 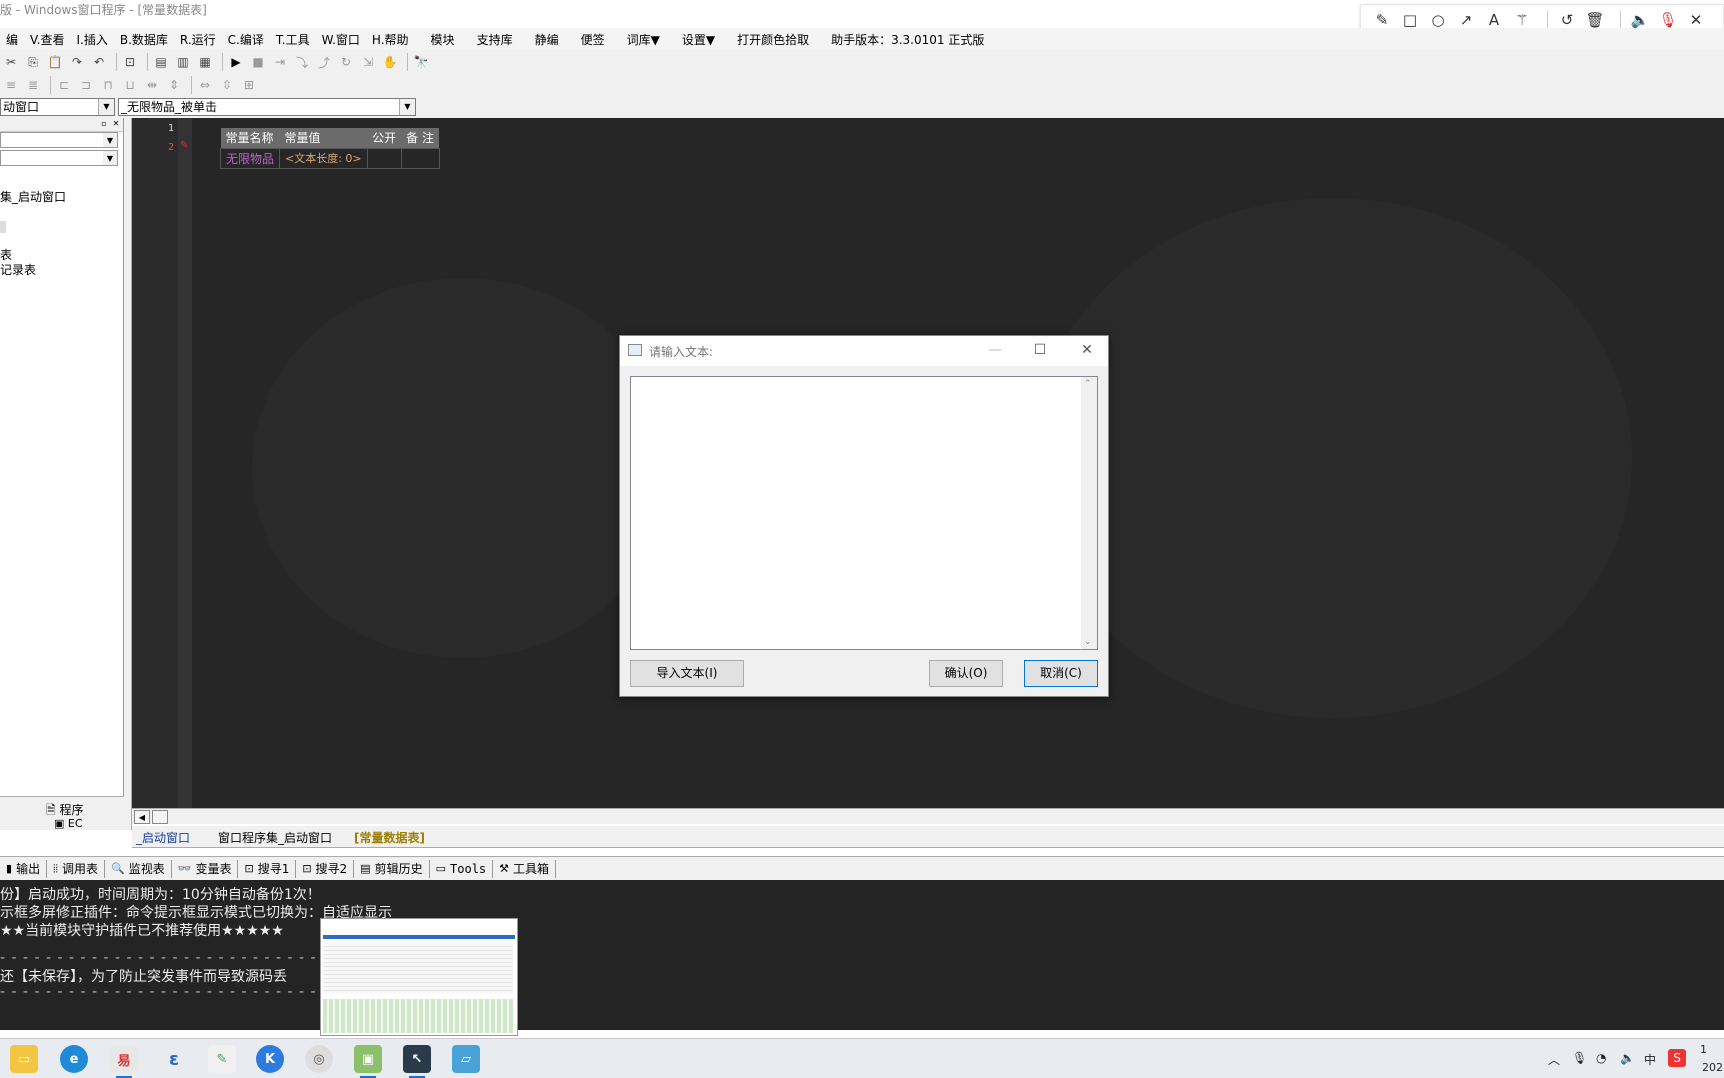 What do you see at coordinates (24, 868) in the screenshot?
I see `tab-output: ▮ 输出` at bounding box center [24, 868].